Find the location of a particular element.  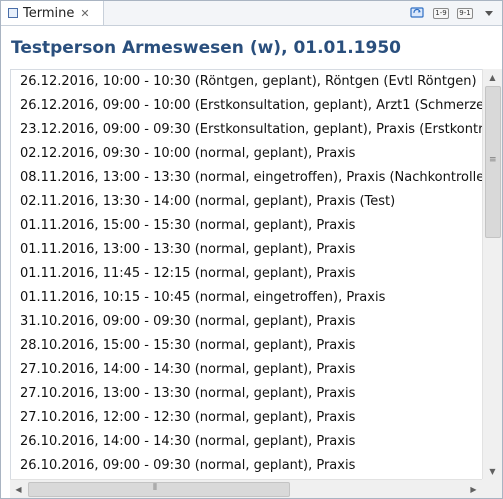

scroll-right-arrow-icon: ▶ is located at coordinates (473, 489).